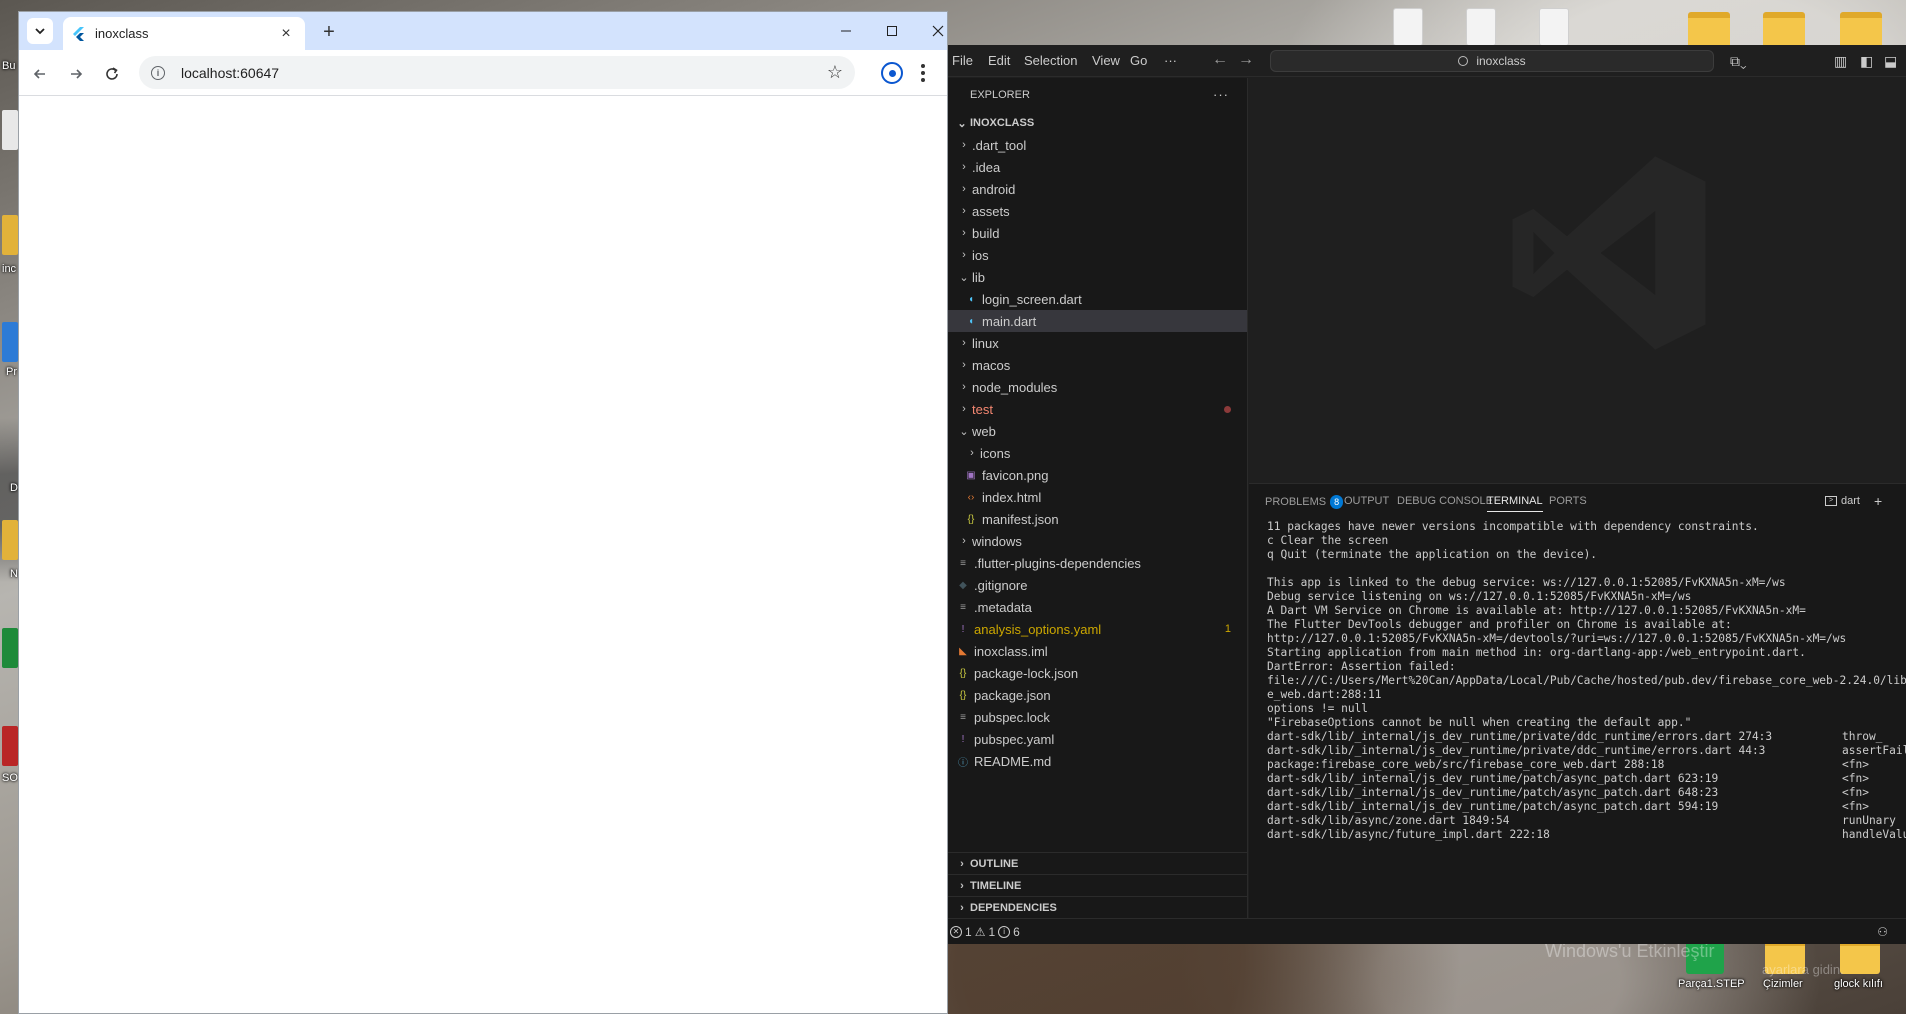  Describe the element at coordinates (962, 60) in the screenshot. I see `menu-file: File` at that location.